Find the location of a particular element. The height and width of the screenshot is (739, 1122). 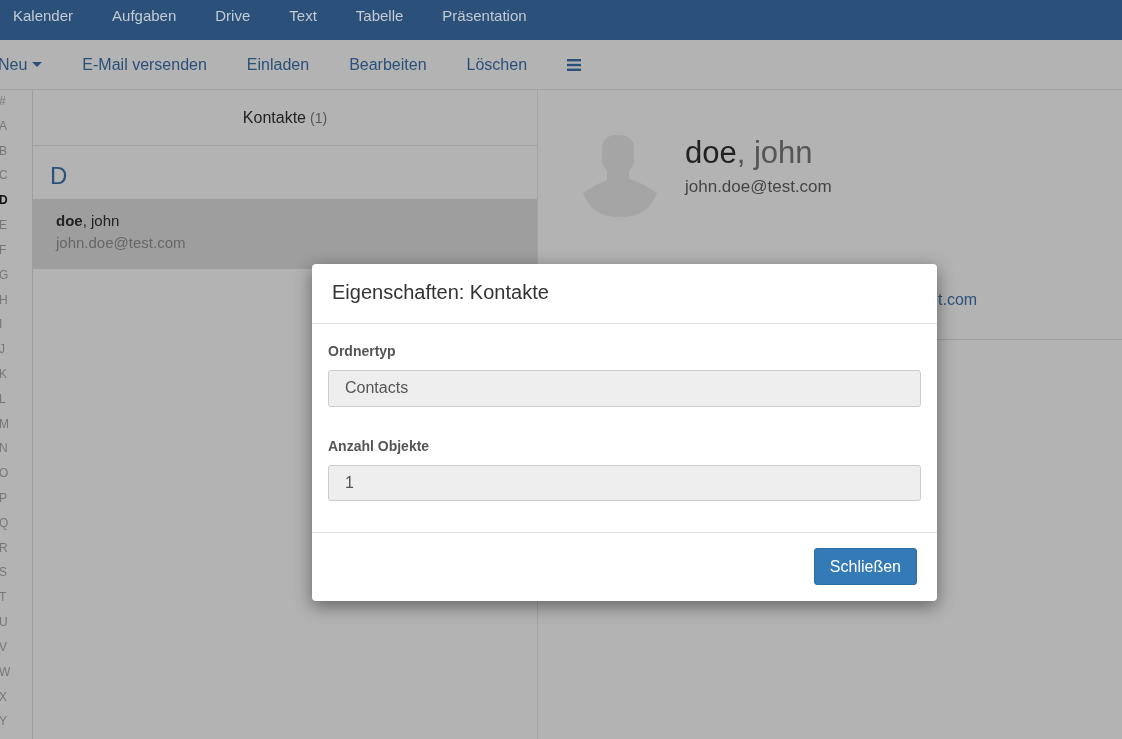

app-link: Aufgaben is located at coordinates (144, 20).